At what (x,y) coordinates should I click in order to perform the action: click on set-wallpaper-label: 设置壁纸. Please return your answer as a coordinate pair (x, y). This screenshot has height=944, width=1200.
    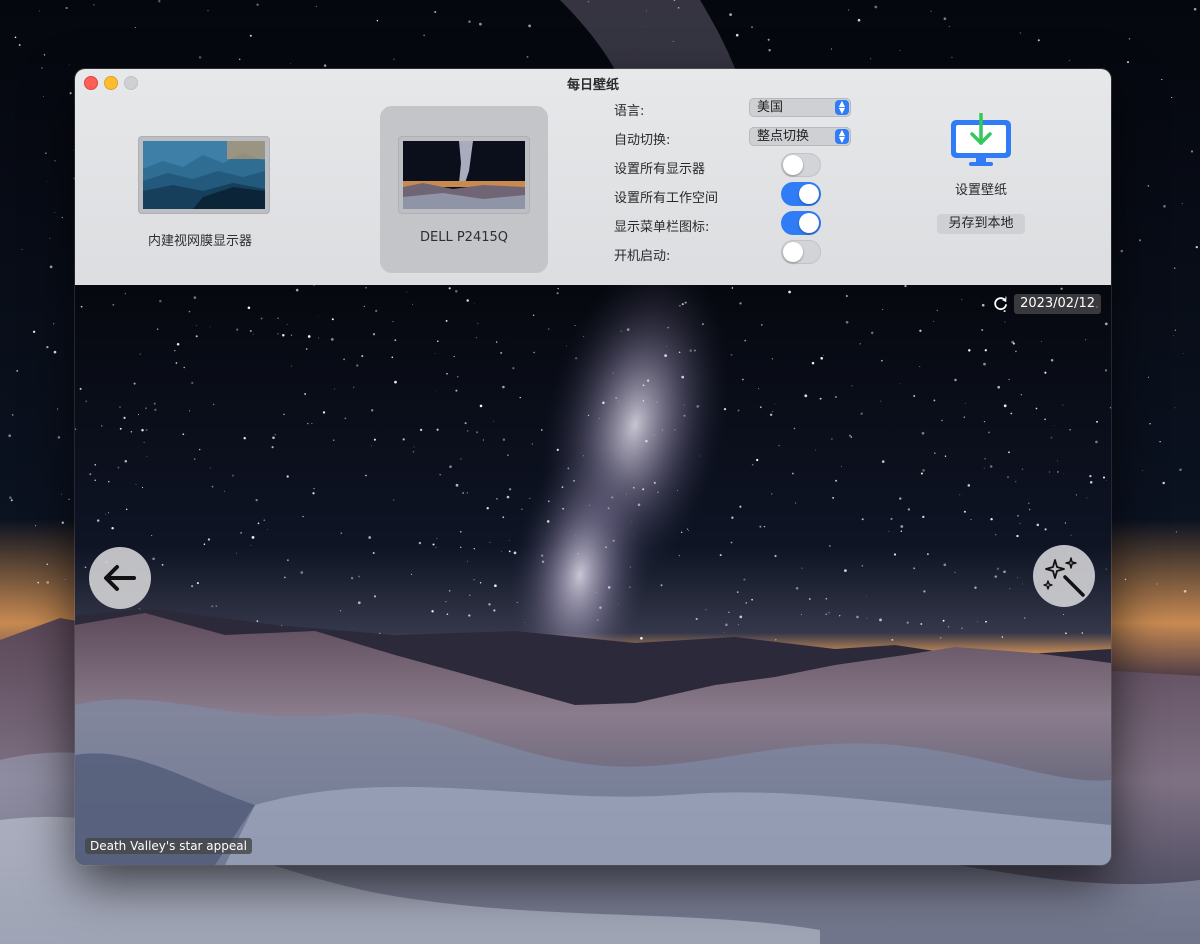
    Looking at the image, I should click on (981, 188).